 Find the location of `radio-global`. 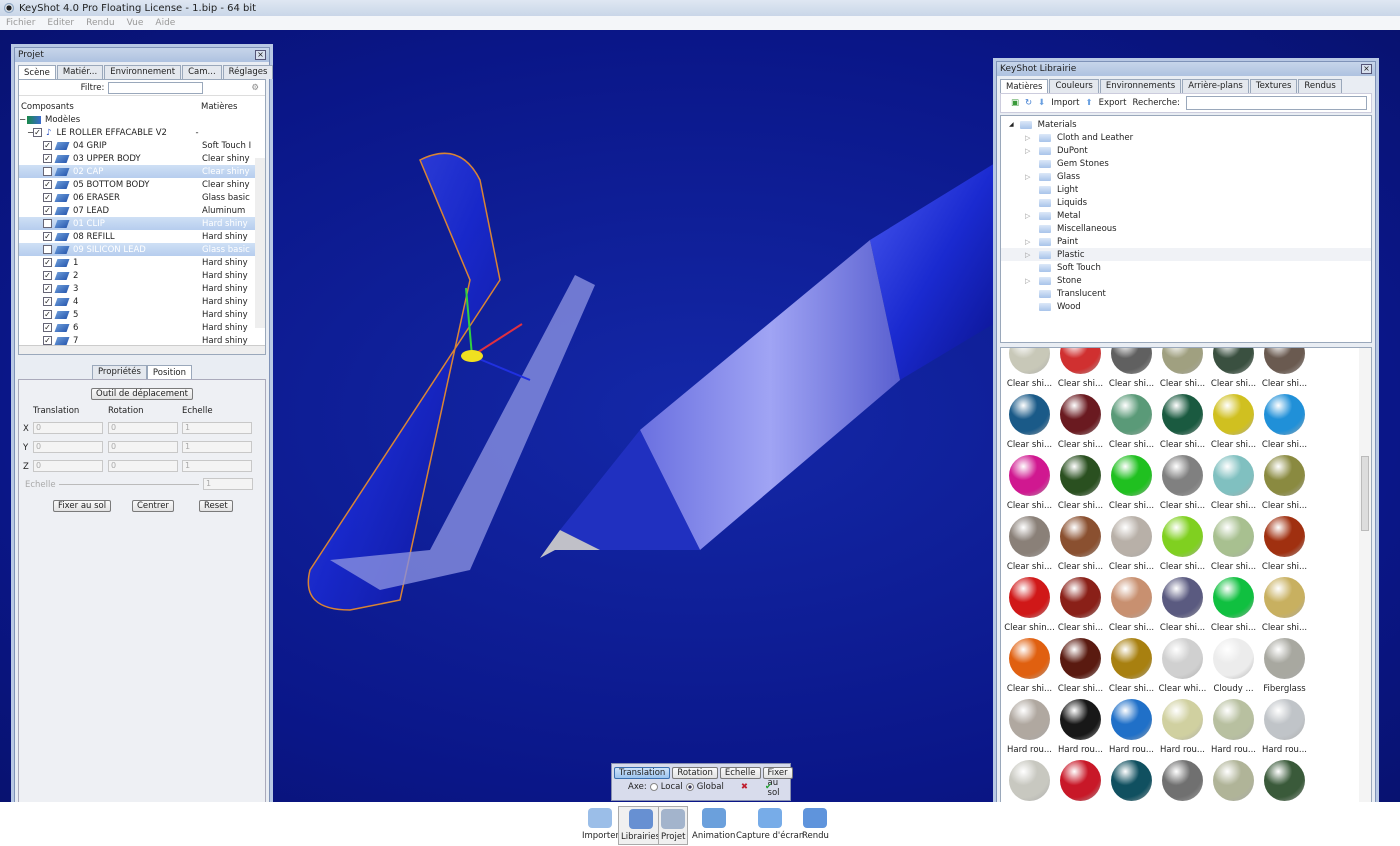

radio-global is located at coordinates (689, 787).